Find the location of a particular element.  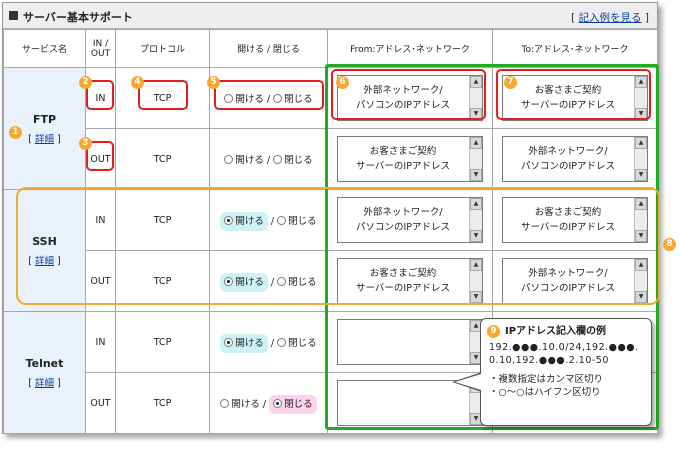

marker-5: 5 is located at coordinates (213, 82).